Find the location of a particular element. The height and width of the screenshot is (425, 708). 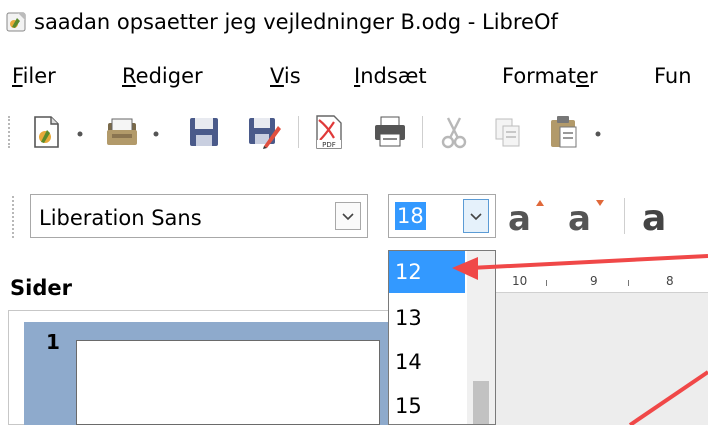

standard-toolbar: PDF is located at coordinates (354, 132).